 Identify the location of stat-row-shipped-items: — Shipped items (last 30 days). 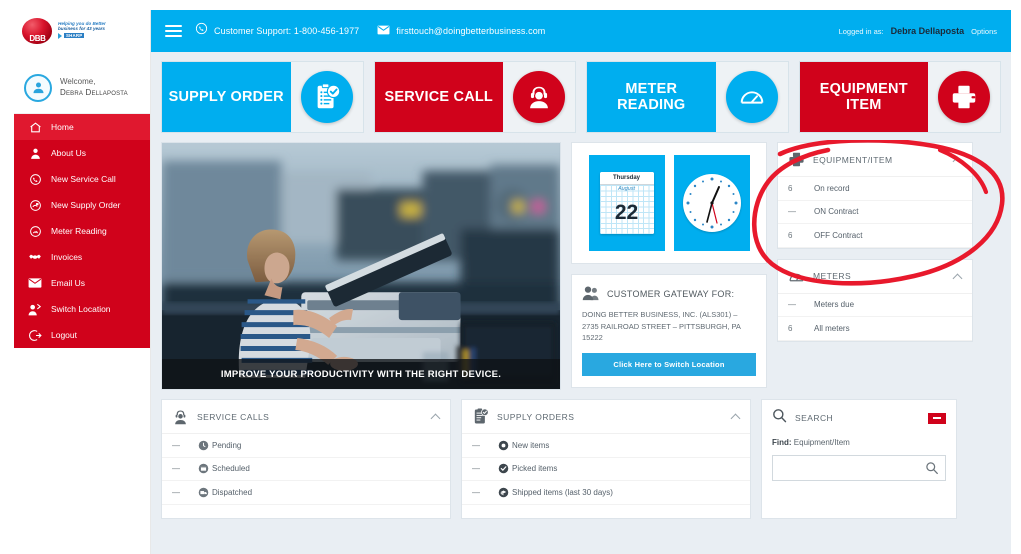
(606, 493).